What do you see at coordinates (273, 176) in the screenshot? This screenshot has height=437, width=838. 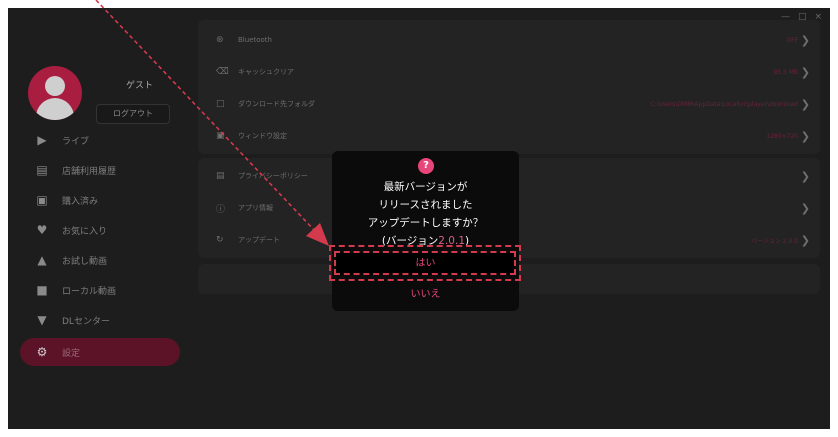 I see `setting-label: プライバシーポリシー` at bounding box center [273, 176].